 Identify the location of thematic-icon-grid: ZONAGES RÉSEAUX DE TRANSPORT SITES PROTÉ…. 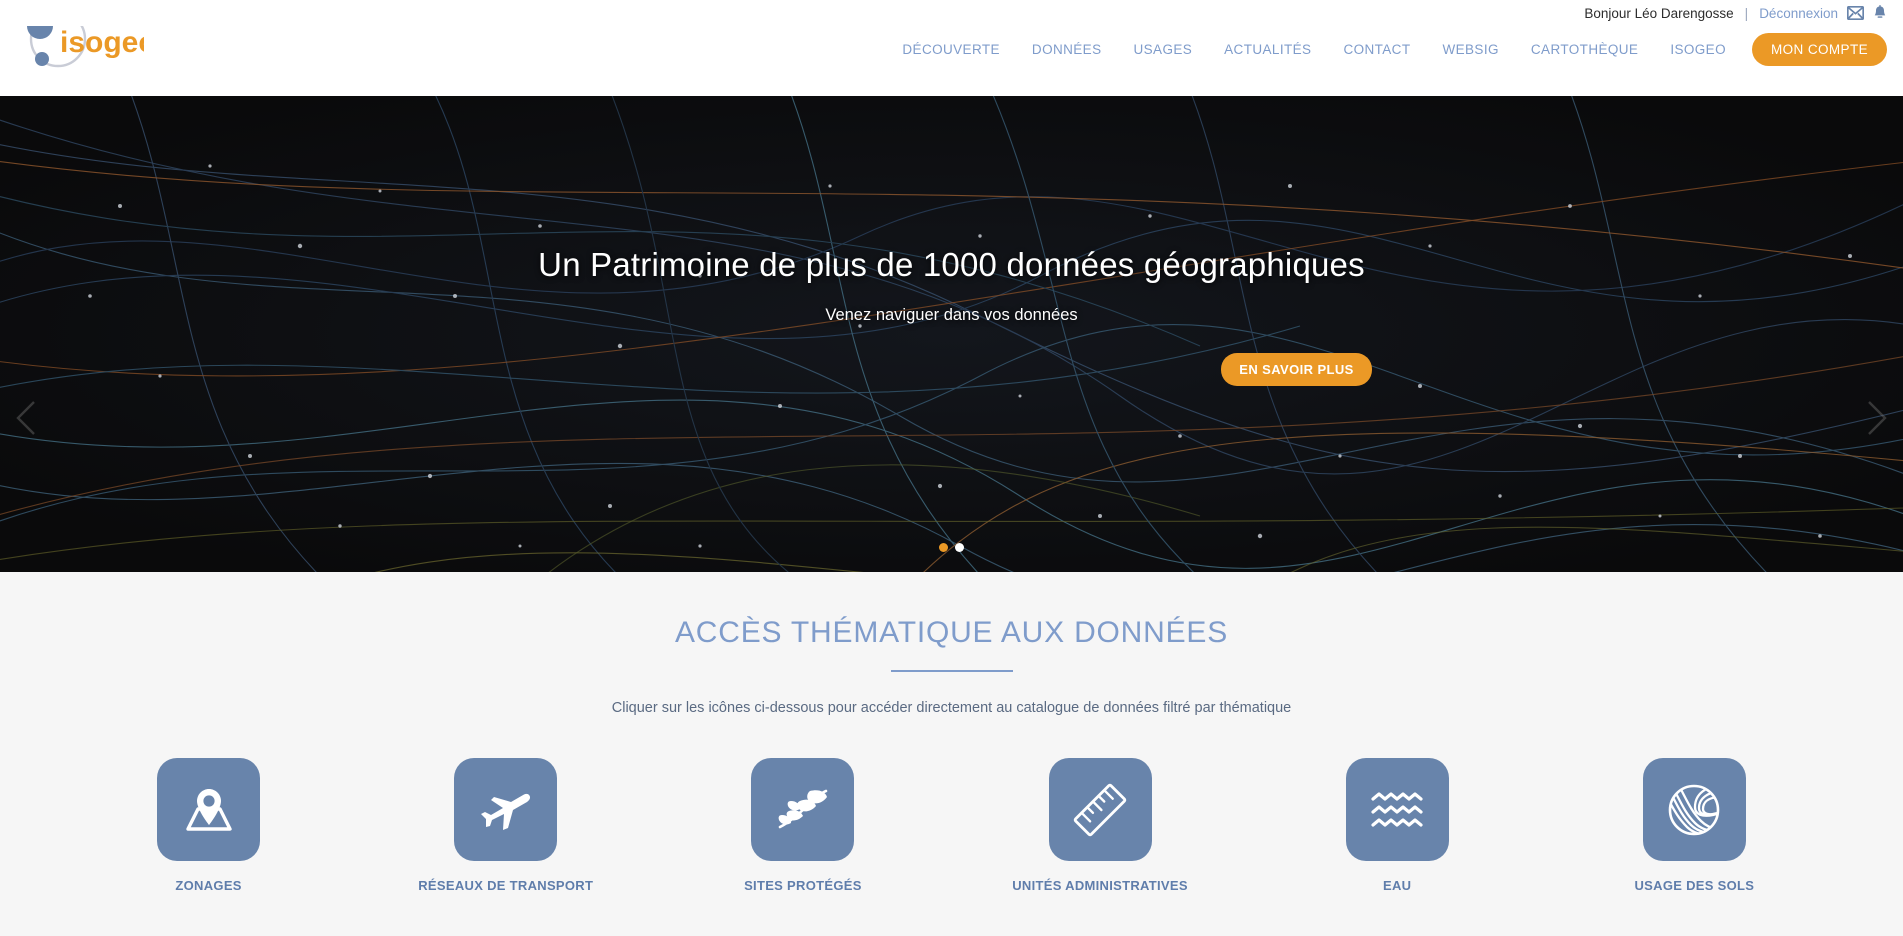
(951, 825).